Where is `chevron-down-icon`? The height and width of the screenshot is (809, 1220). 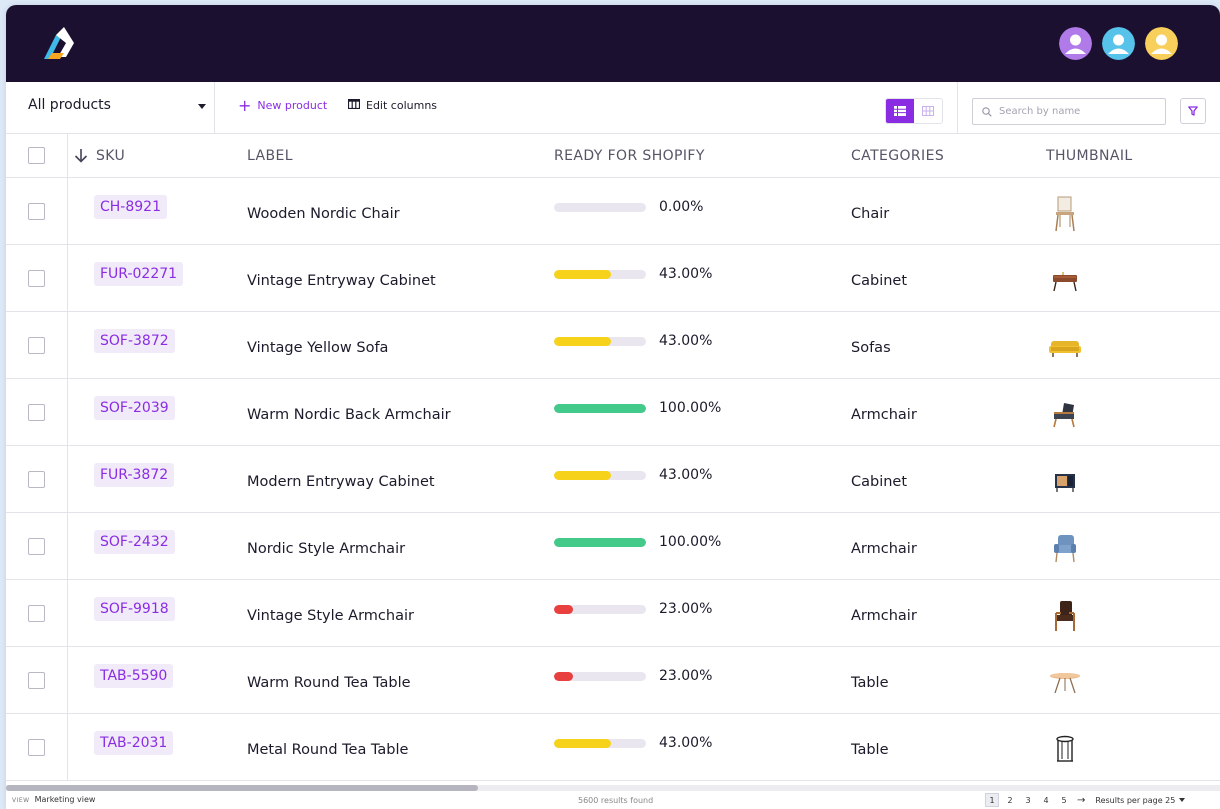
chevron-down-icon is located at coordinates (1182, 800).